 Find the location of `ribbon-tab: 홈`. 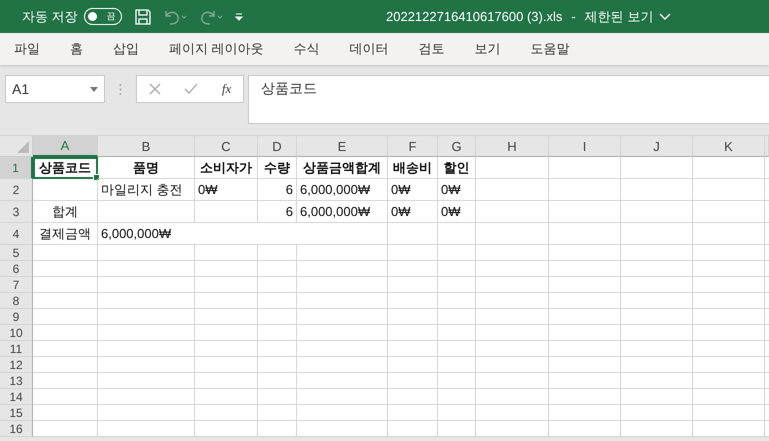

ribbon-tab: 홈 is located at coordinates (76, 49).